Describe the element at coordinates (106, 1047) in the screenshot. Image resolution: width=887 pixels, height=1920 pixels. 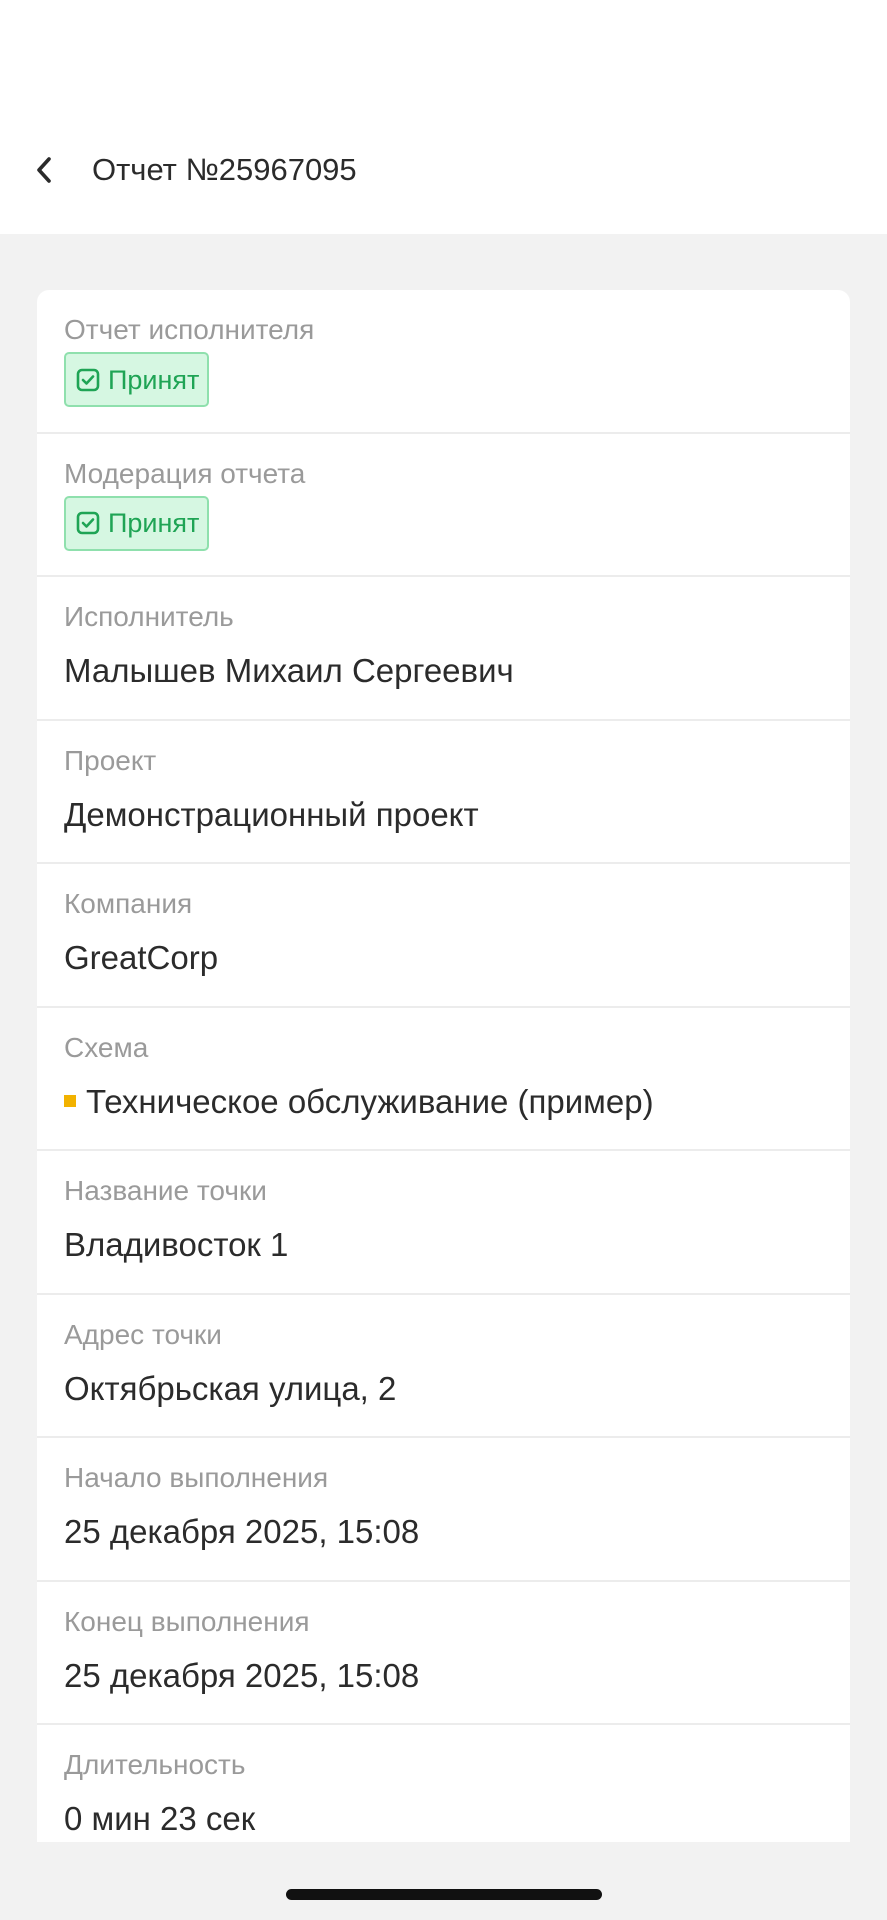
I see `field-label: Схема` at that location.